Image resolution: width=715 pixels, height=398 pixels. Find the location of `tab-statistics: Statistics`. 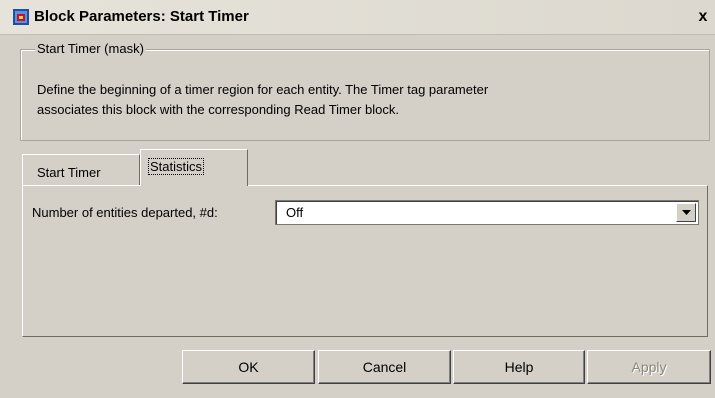

tab-statistics: Statistics is located at coordinates (194, 167).